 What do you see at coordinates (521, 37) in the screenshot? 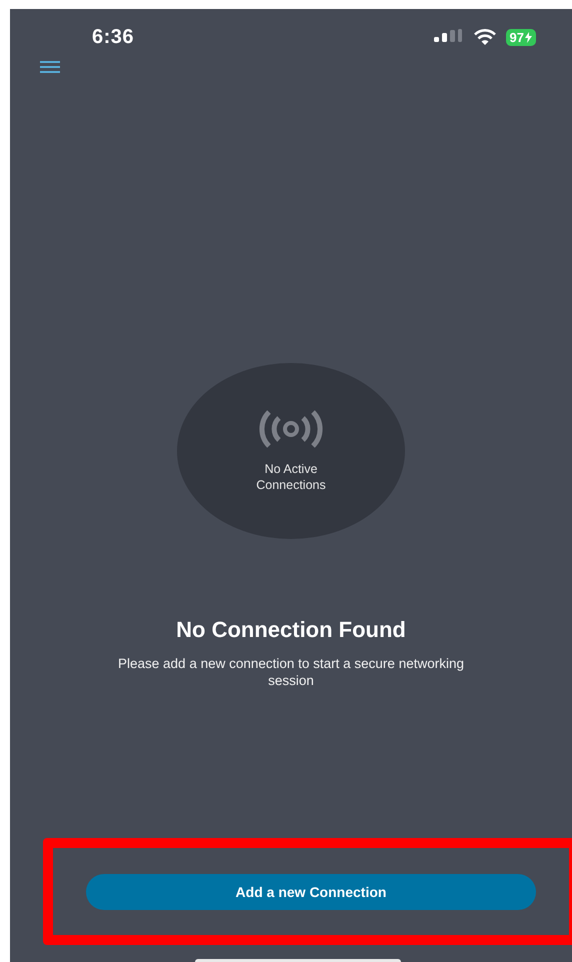
I see `battery-indicator: 97` at bounding box center [521, 37].